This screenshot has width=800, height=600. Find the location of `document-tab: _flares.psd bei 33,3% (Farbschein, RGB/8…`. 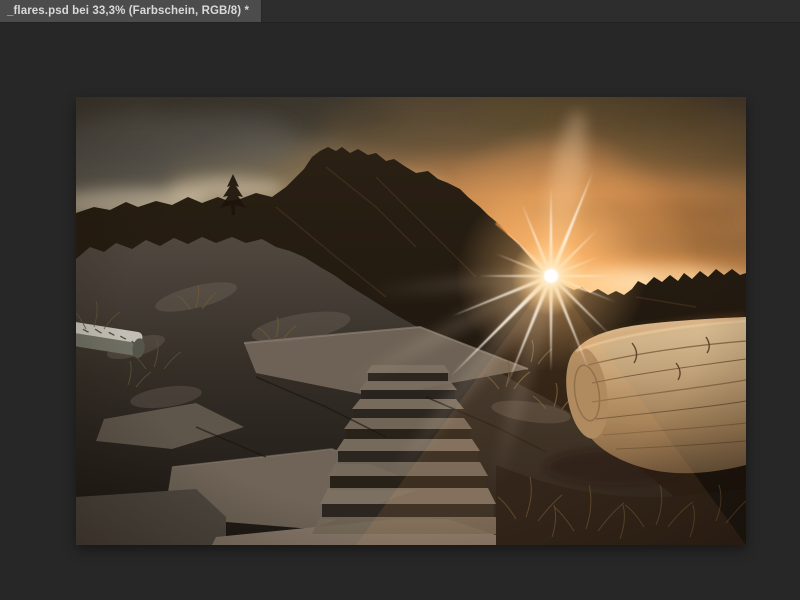

document-tab: _flares.psd bei 33,3% (Farbschein, RGB/8… is located at coordinates (131, 11).